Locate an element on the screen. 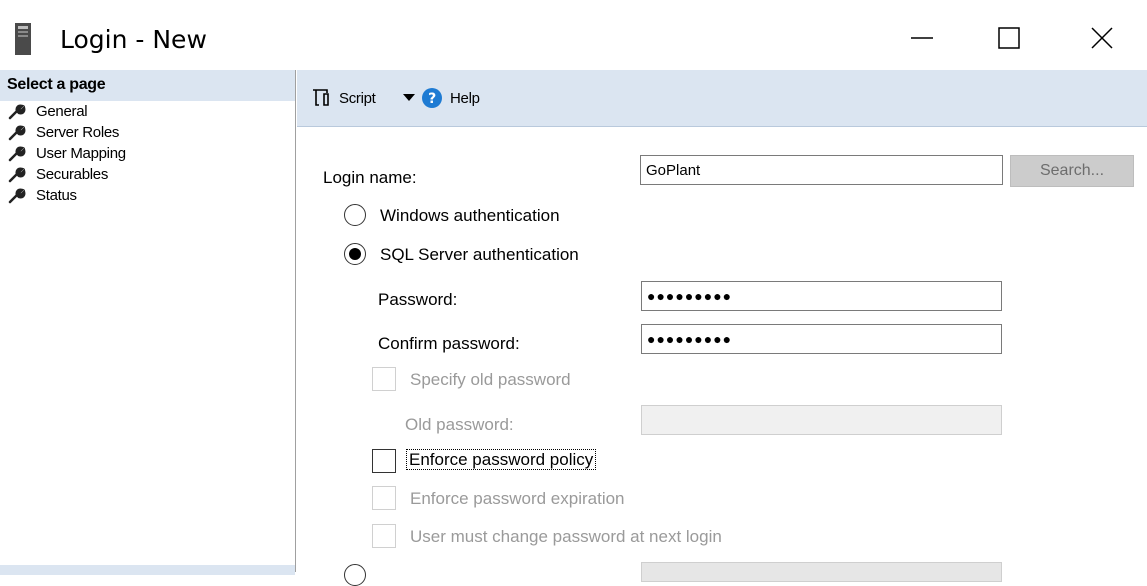 This screenshot has height=586, width=1147. help-icon: ? is located at coordinates (432, 98).